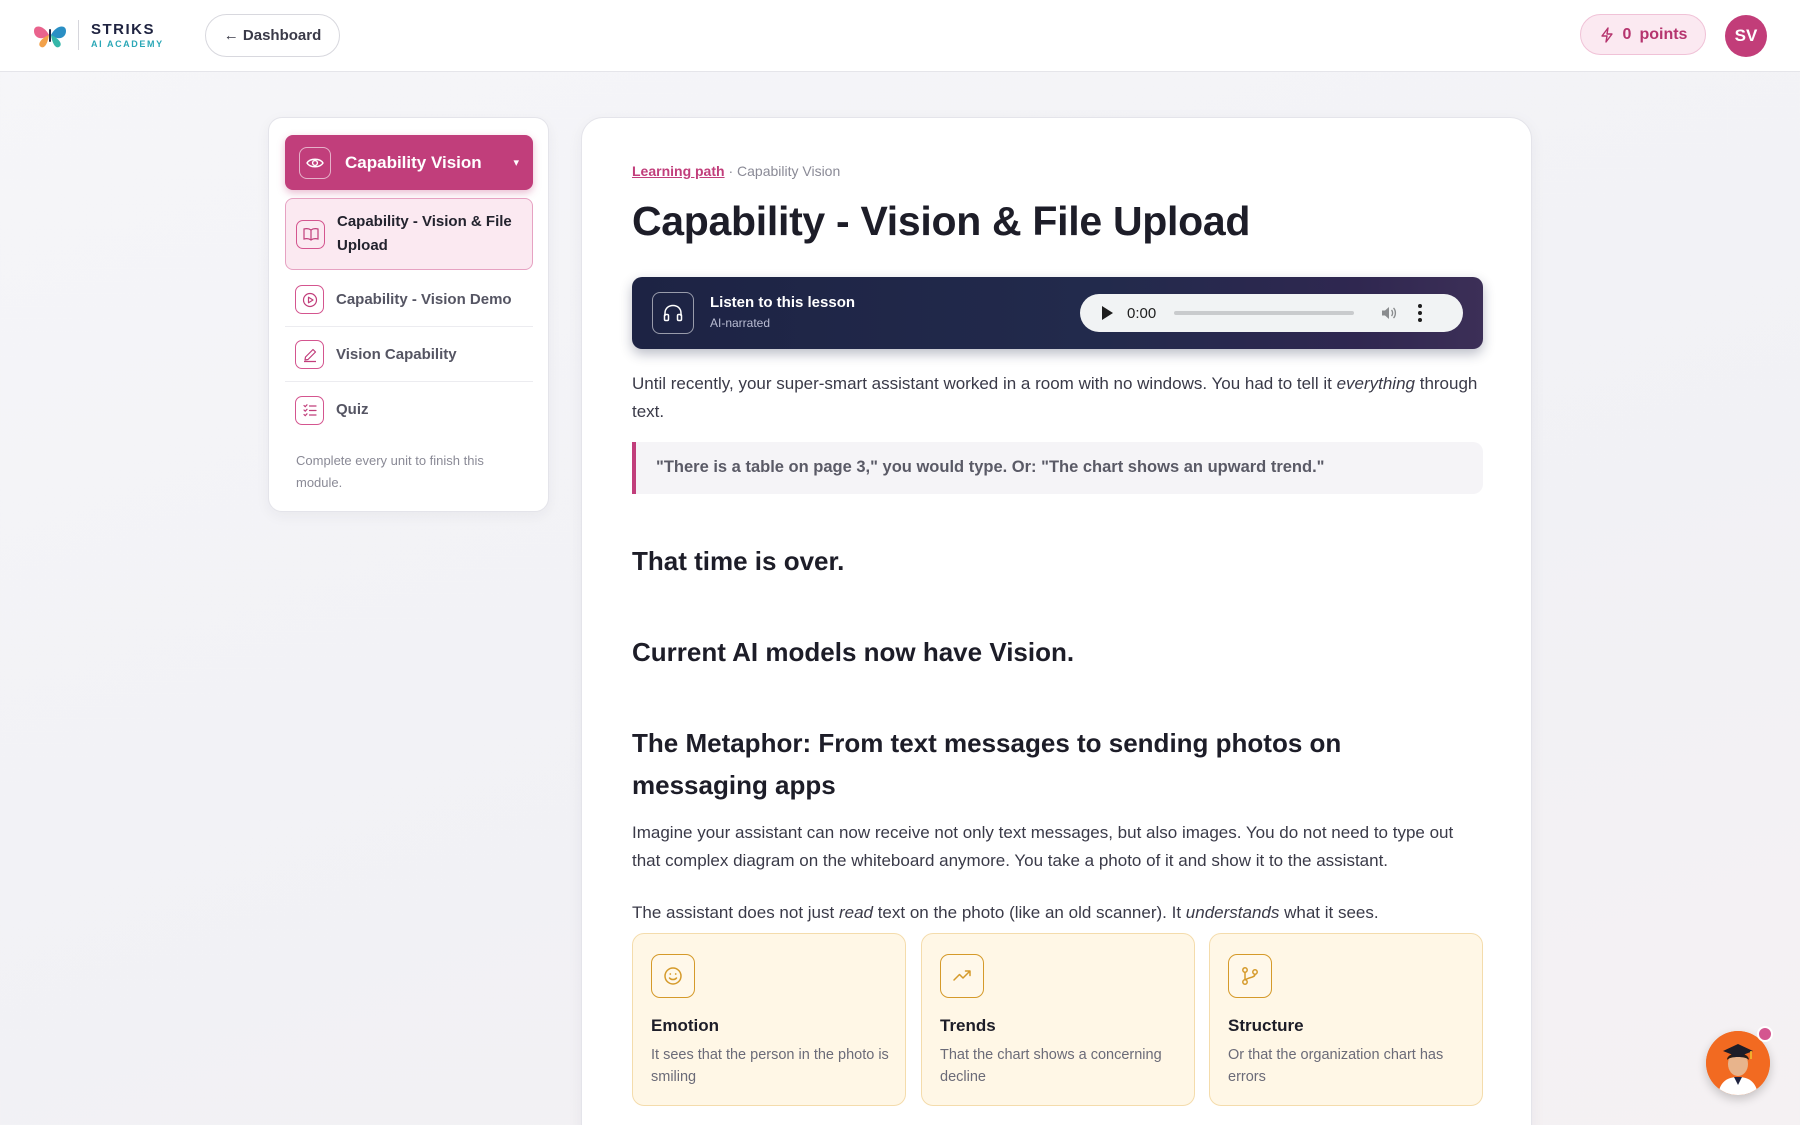 The image size is (1800, 1125). I want to click on butterfly-logo-icon, so click(50, 37).